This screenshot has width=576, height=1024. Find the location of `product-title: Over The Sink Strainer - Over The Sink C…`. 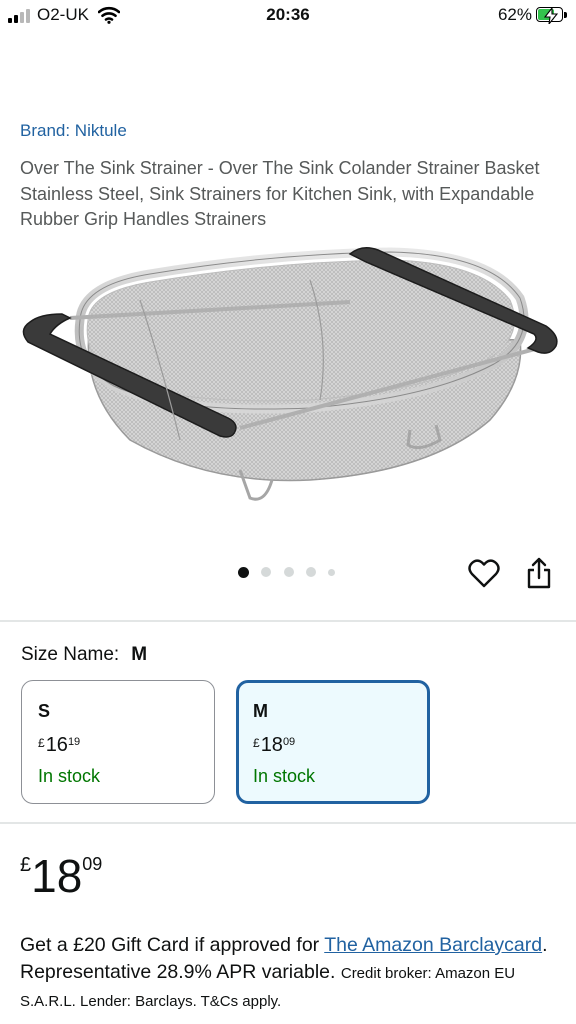

product-title: Over The Sink Strainer - Over The Sink C… is located at coordinates (280, 193).